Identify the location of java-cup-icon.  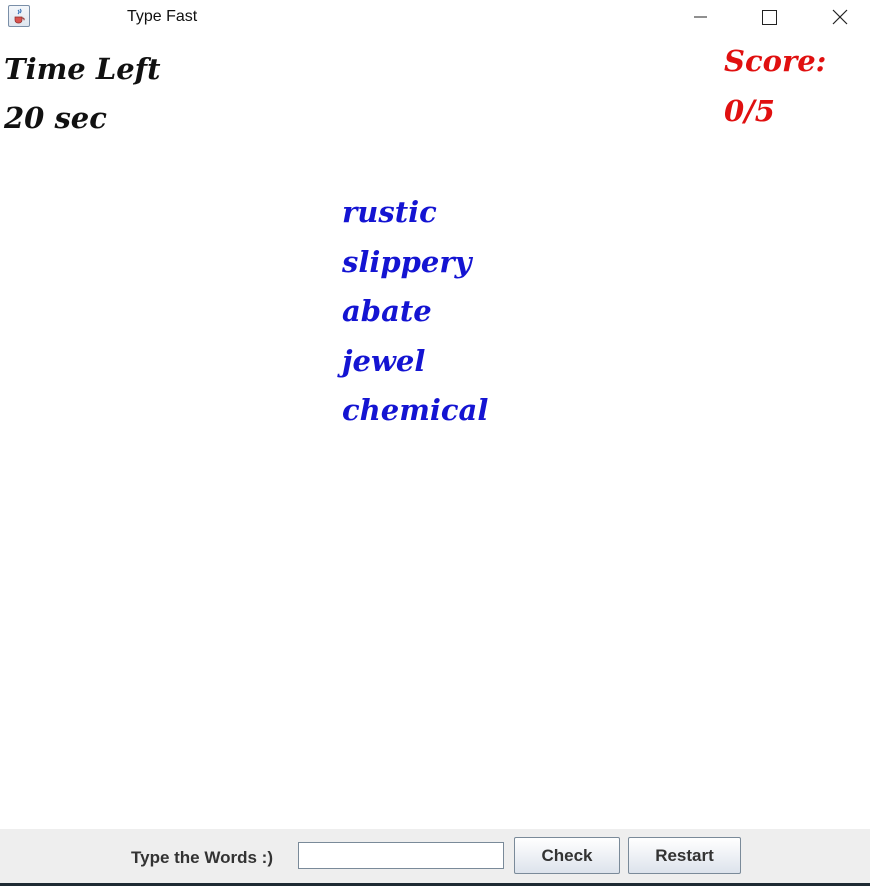
(19, 16).